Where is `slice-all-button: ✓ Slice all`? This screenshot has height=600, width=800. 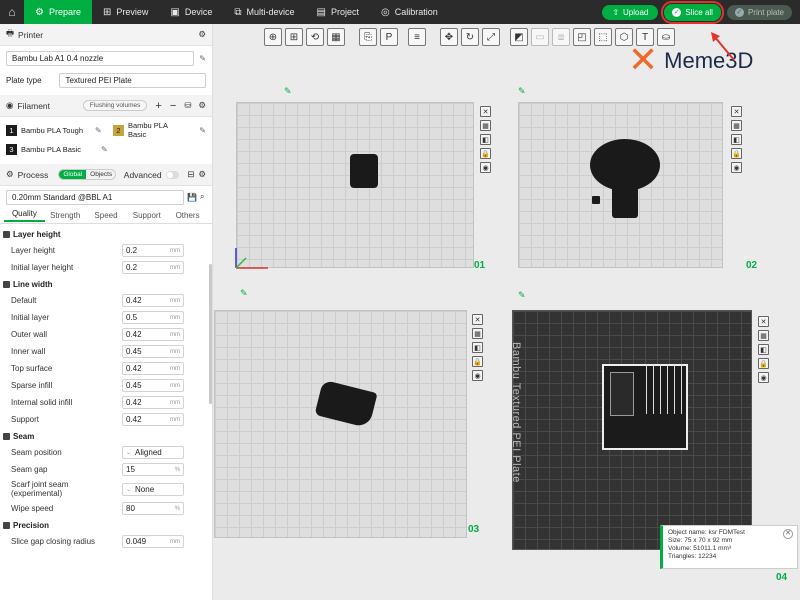
slice-all-button: ✓ Slice all is located at coordinates (692, 12).